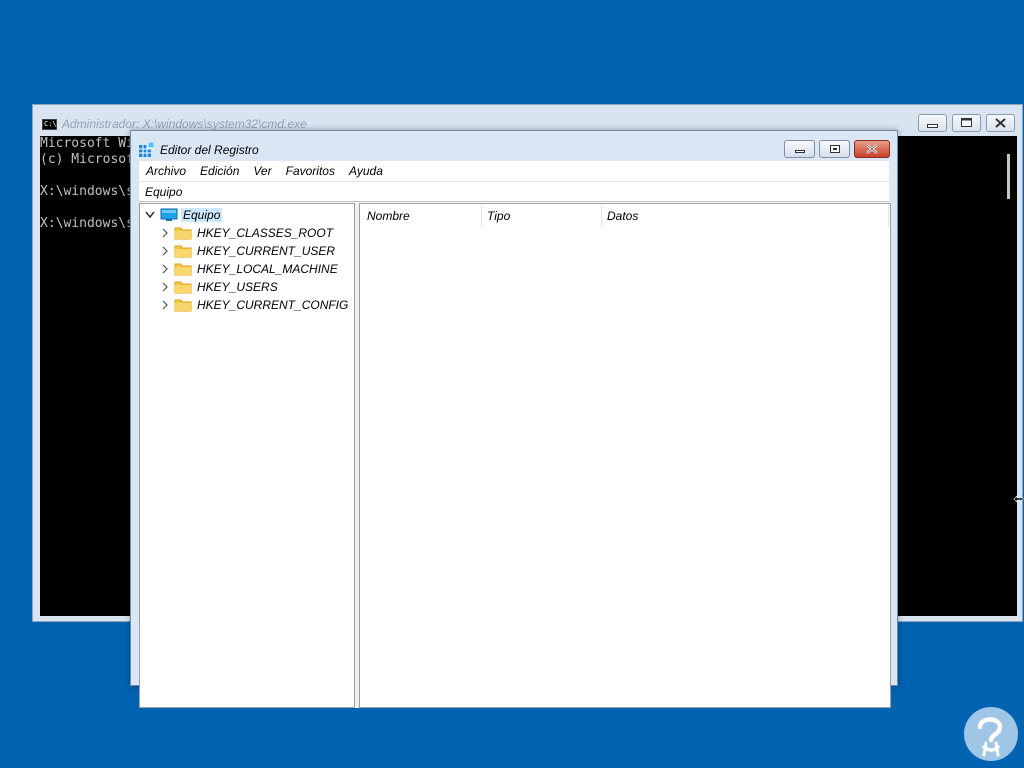 The height and width of the screenshot is (768, 1024). Describe the element at coordinates (514, 146) in the screenshot. I see `regedit-titlebar: Editor del Registro` at that location.